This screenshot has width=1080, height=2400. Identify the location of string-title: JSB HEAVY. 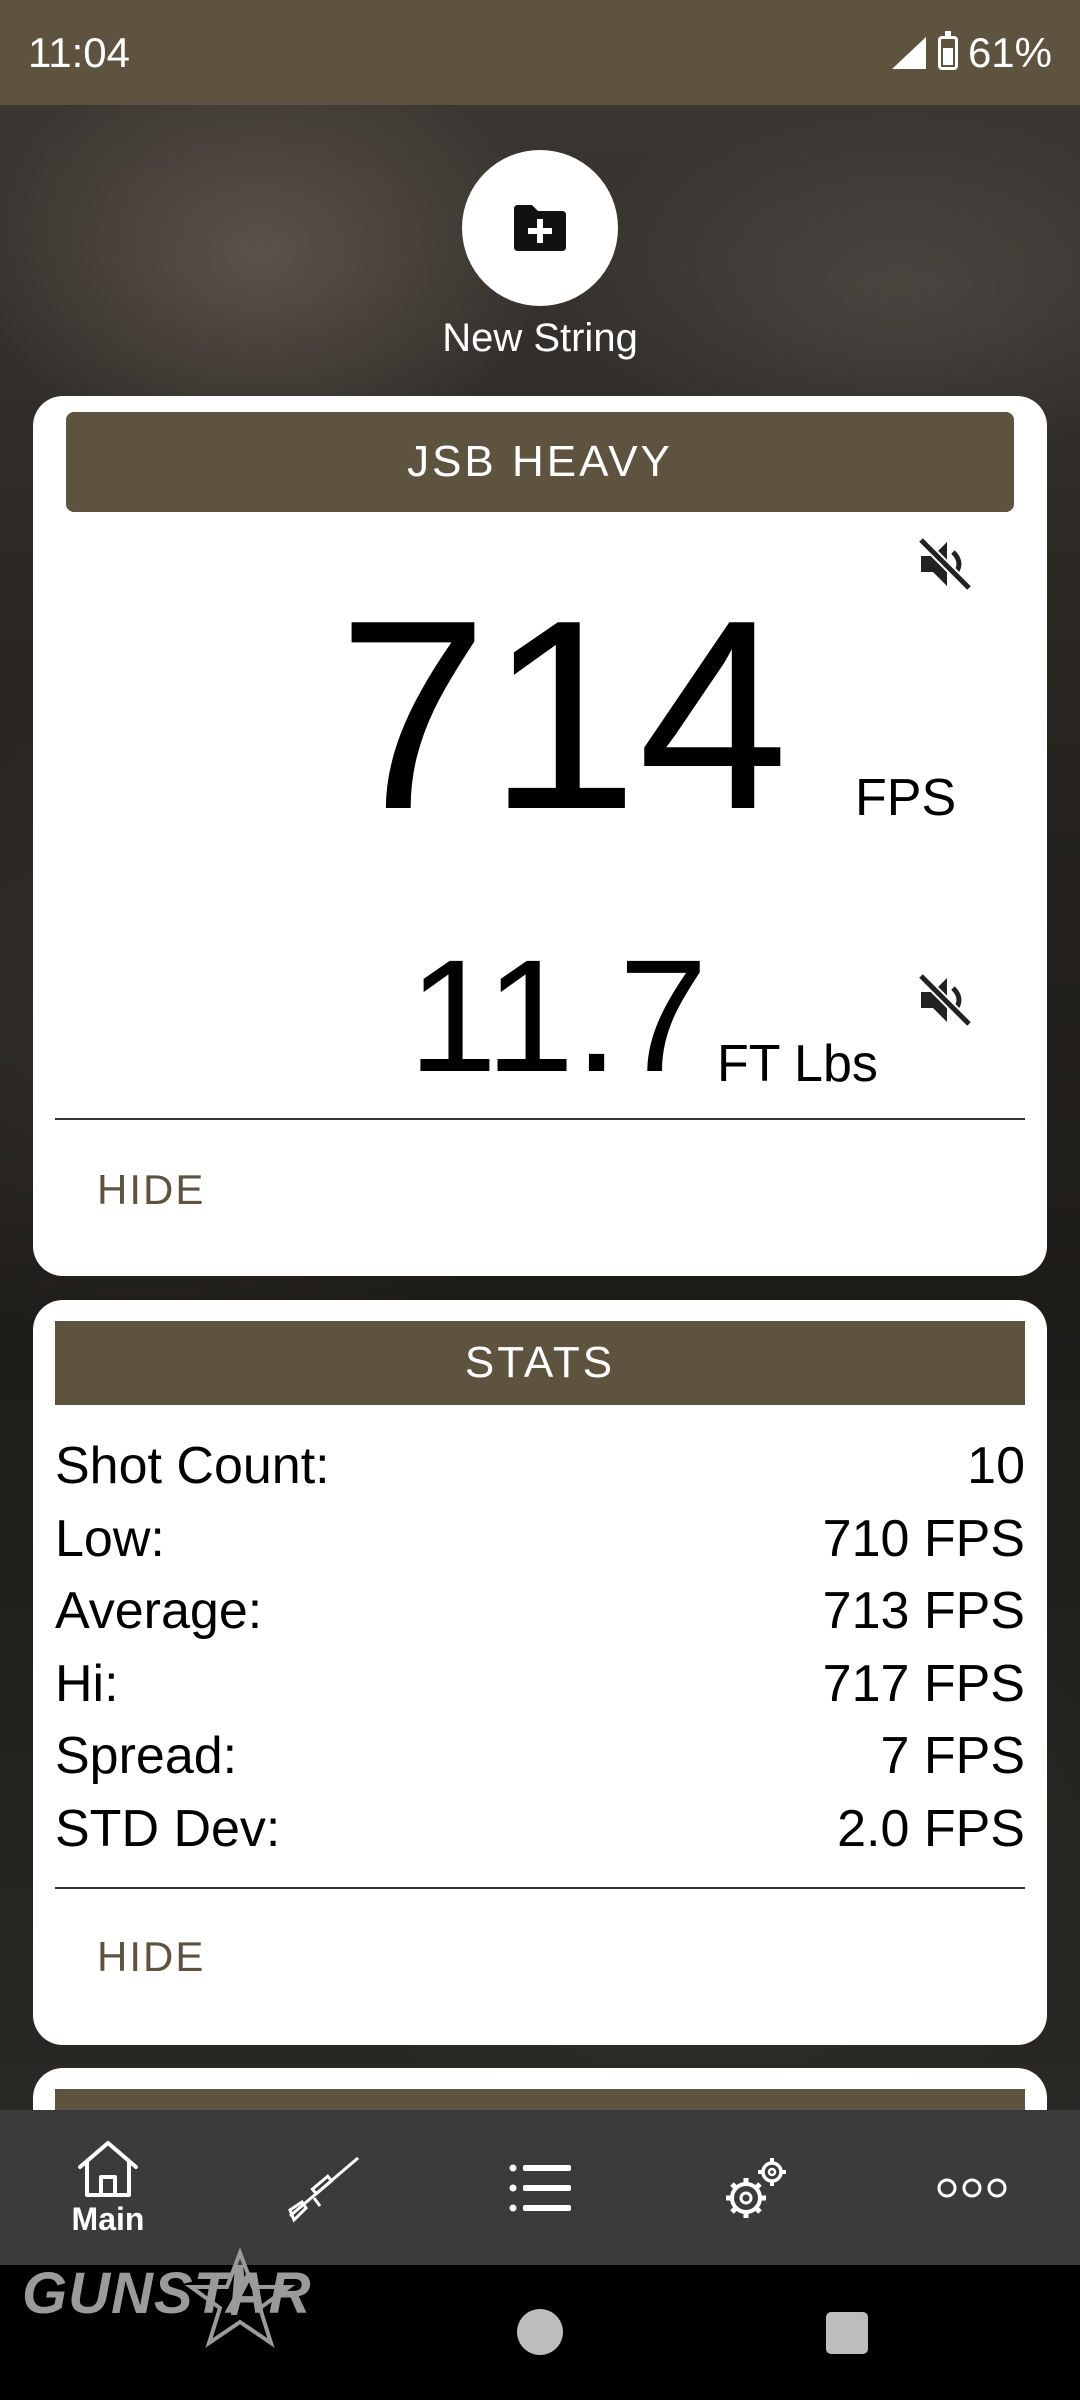
(540, 462).